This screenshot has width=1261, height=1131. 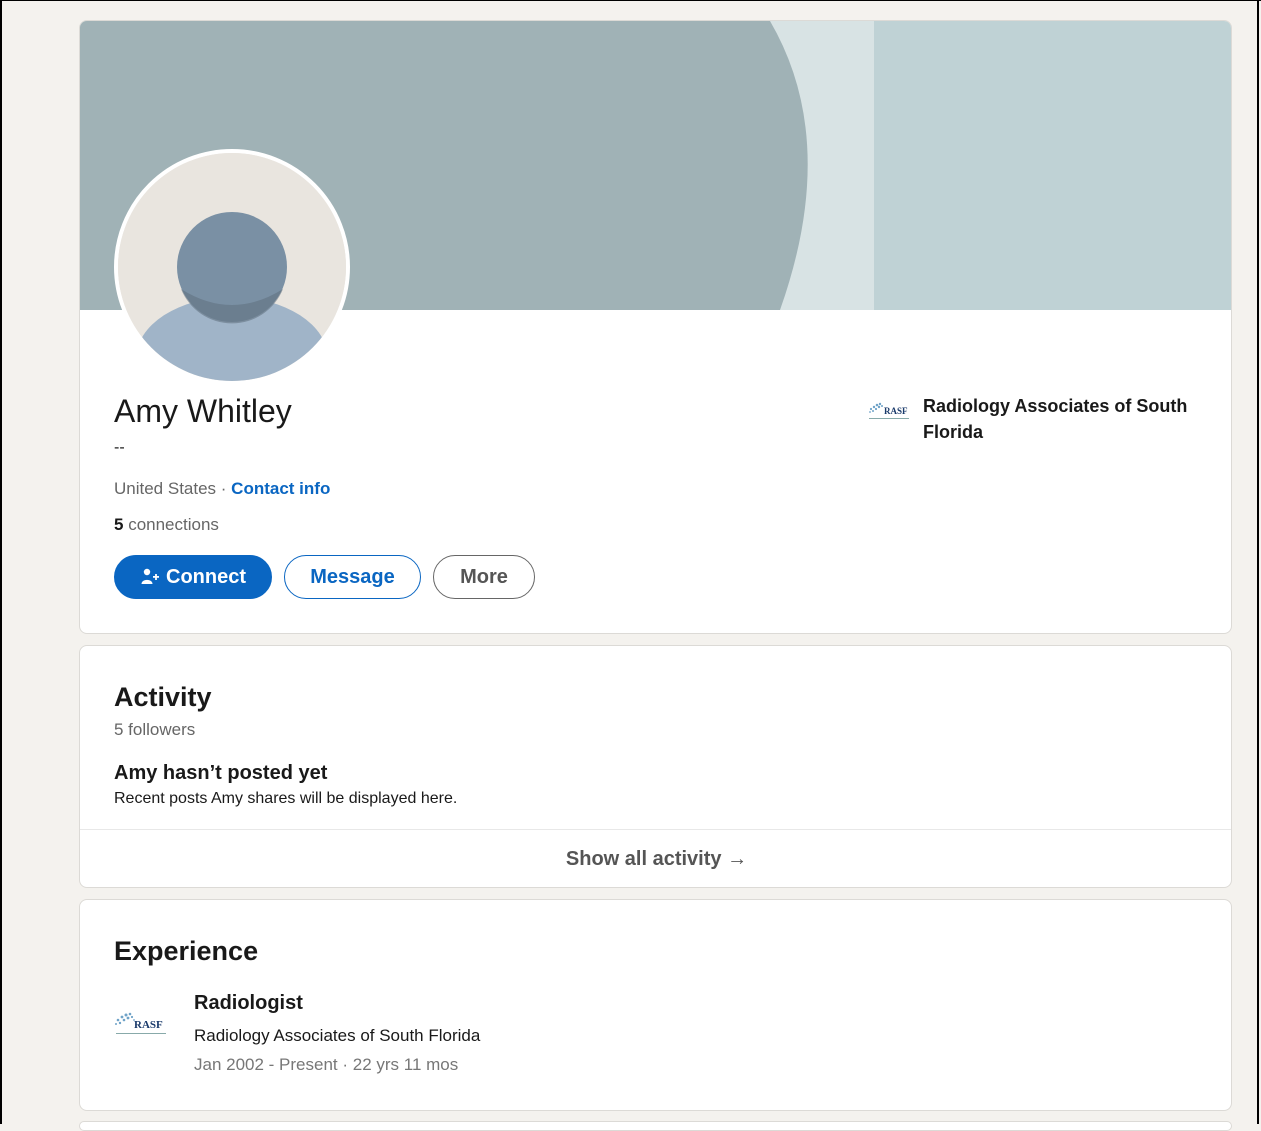 What do you see at coordinates (150, 576) in the screenshot?
I see `add-person-icon` at bounding box center [150, 576].